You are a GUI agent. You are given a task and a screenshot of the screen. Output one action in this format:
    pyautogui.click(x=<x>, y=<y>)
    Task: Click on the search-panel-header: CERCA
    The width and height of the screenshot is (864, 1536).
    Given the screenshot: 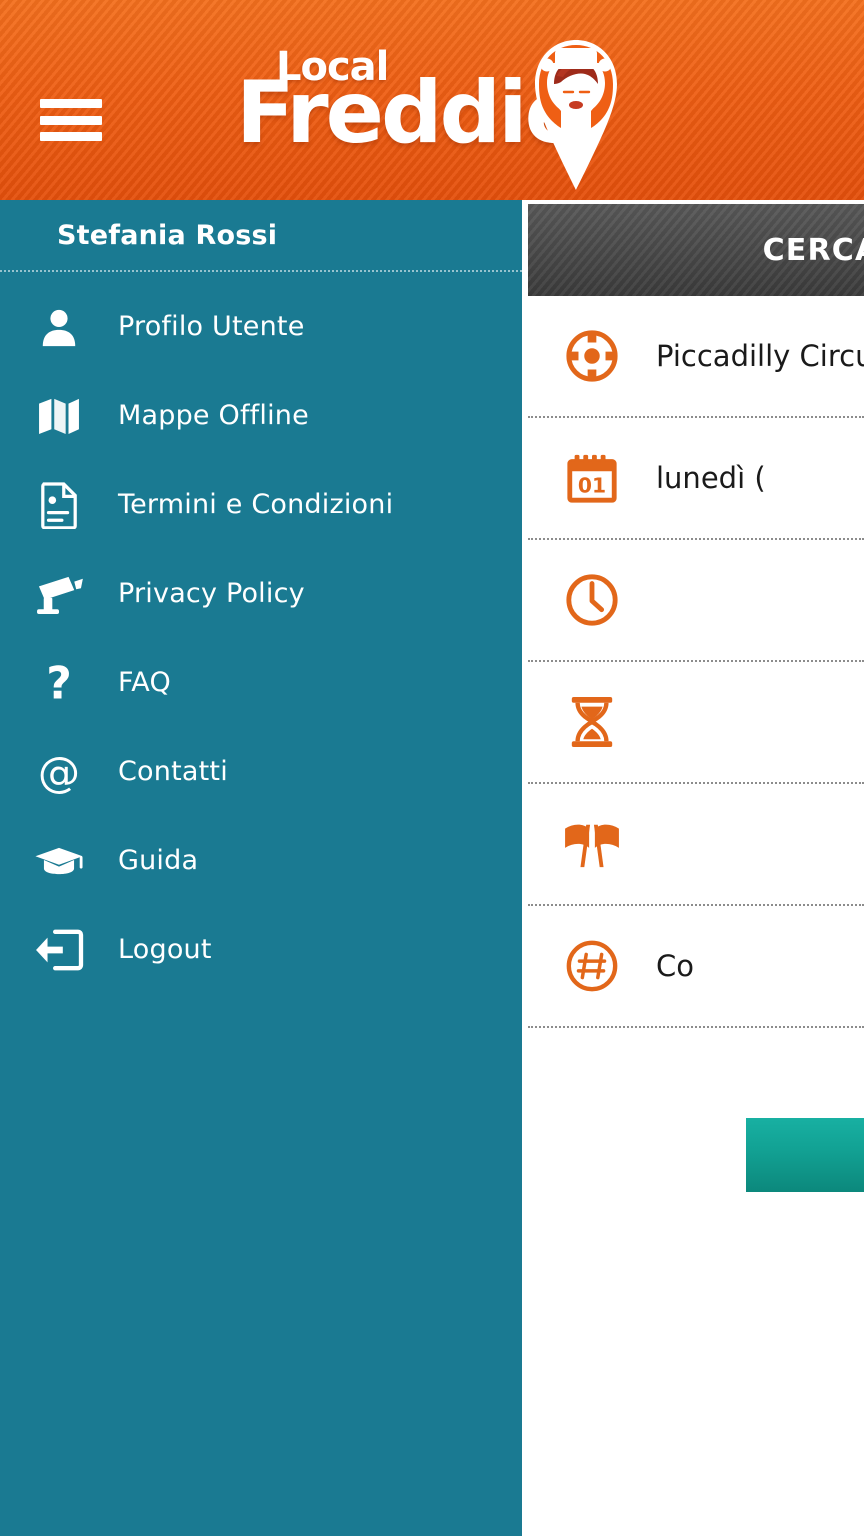 What is the action you would take?
    pyautogui.click(x=696, y=250)
    